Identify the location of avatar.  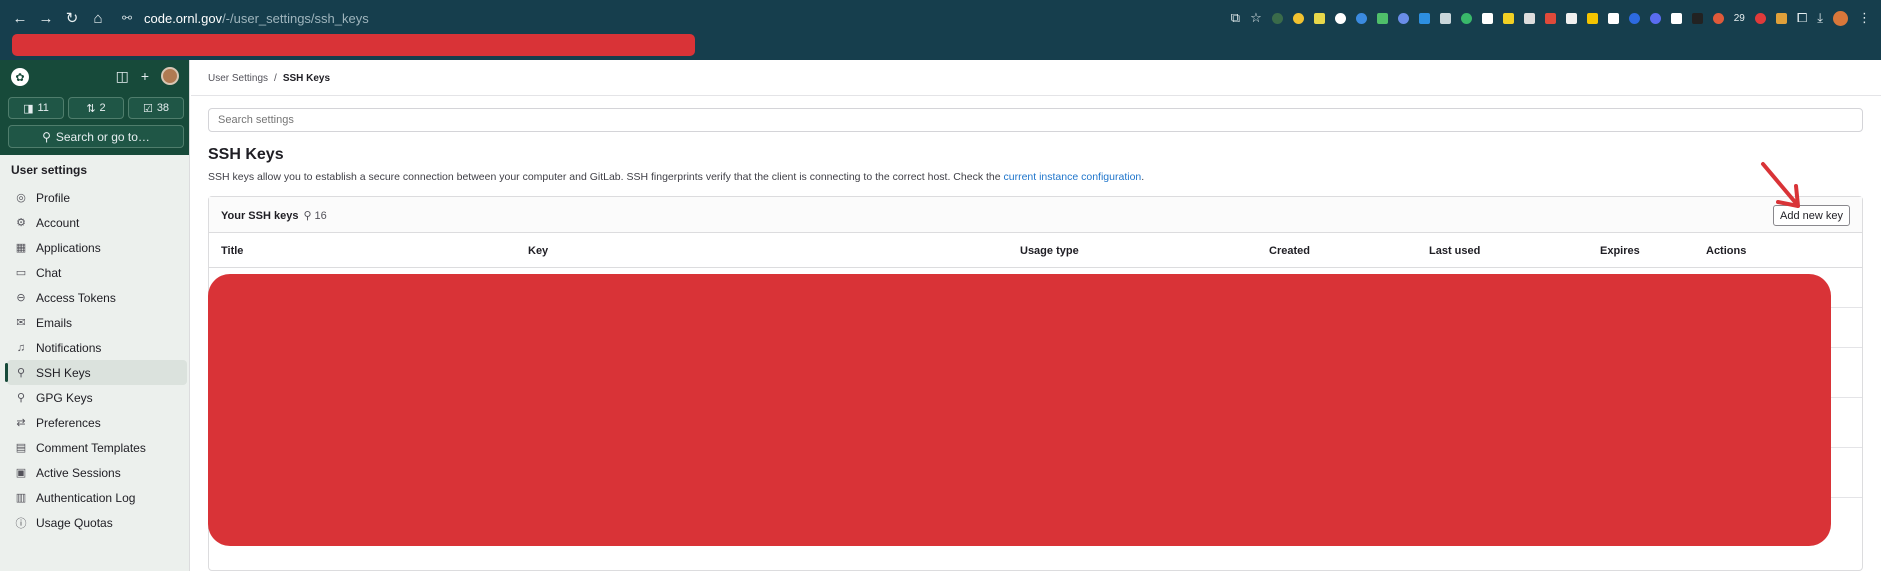
(170, 76).